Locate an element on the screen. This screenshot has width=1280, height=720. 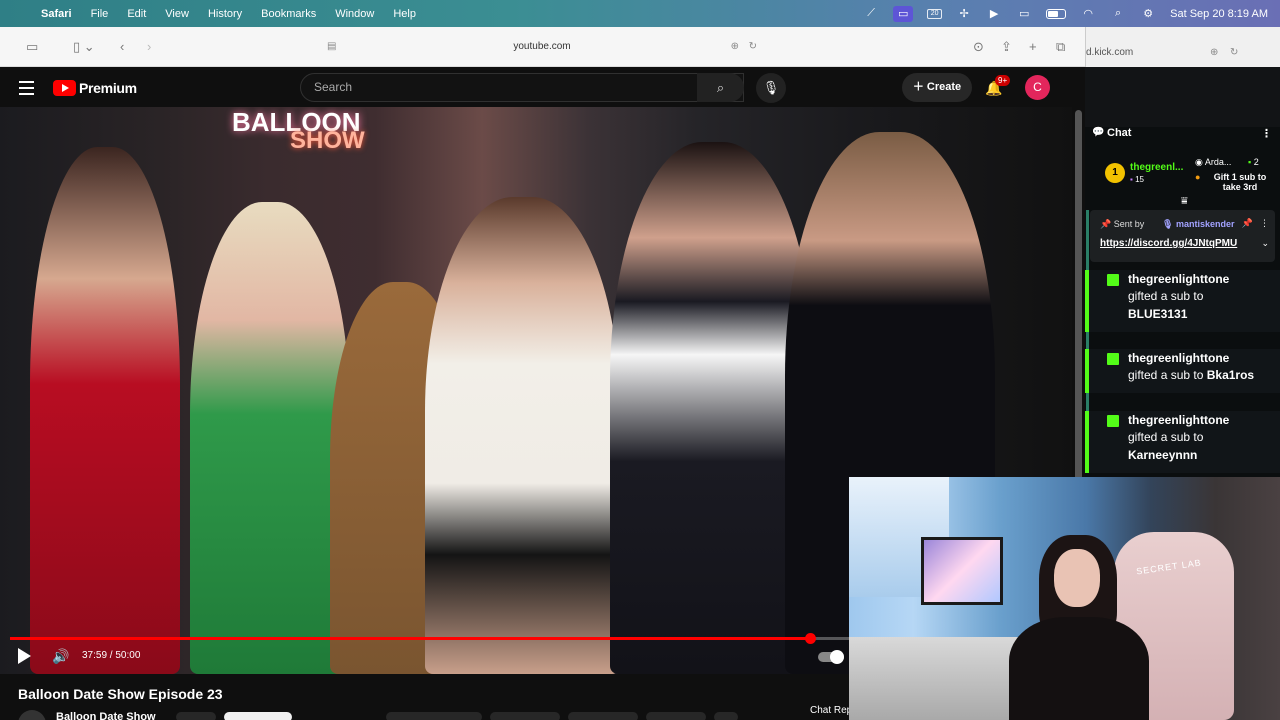
account-avatar: C is located at coordinates (1037, 87).